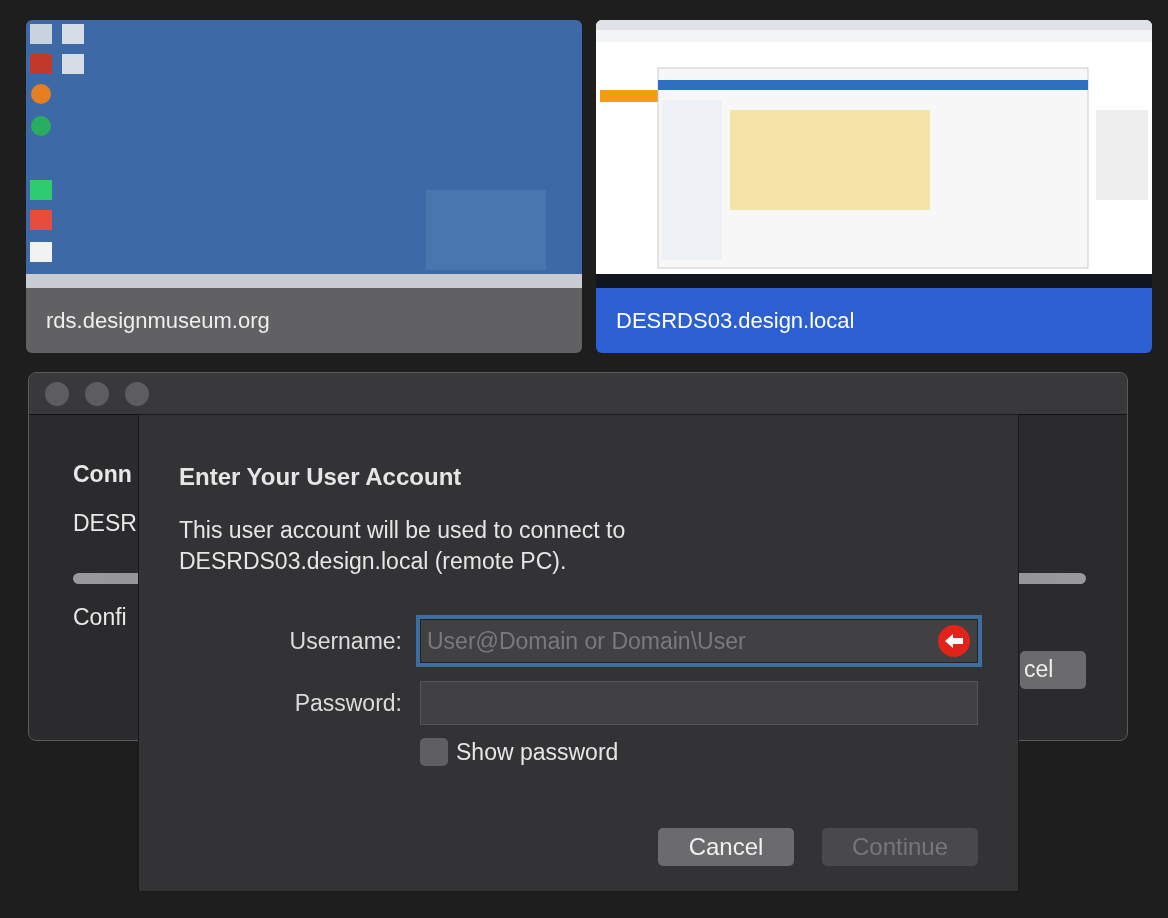 This screenshot has height=918, width=1168. I want to click on sheet-title: Enter Your User Account, so click(321, 477).